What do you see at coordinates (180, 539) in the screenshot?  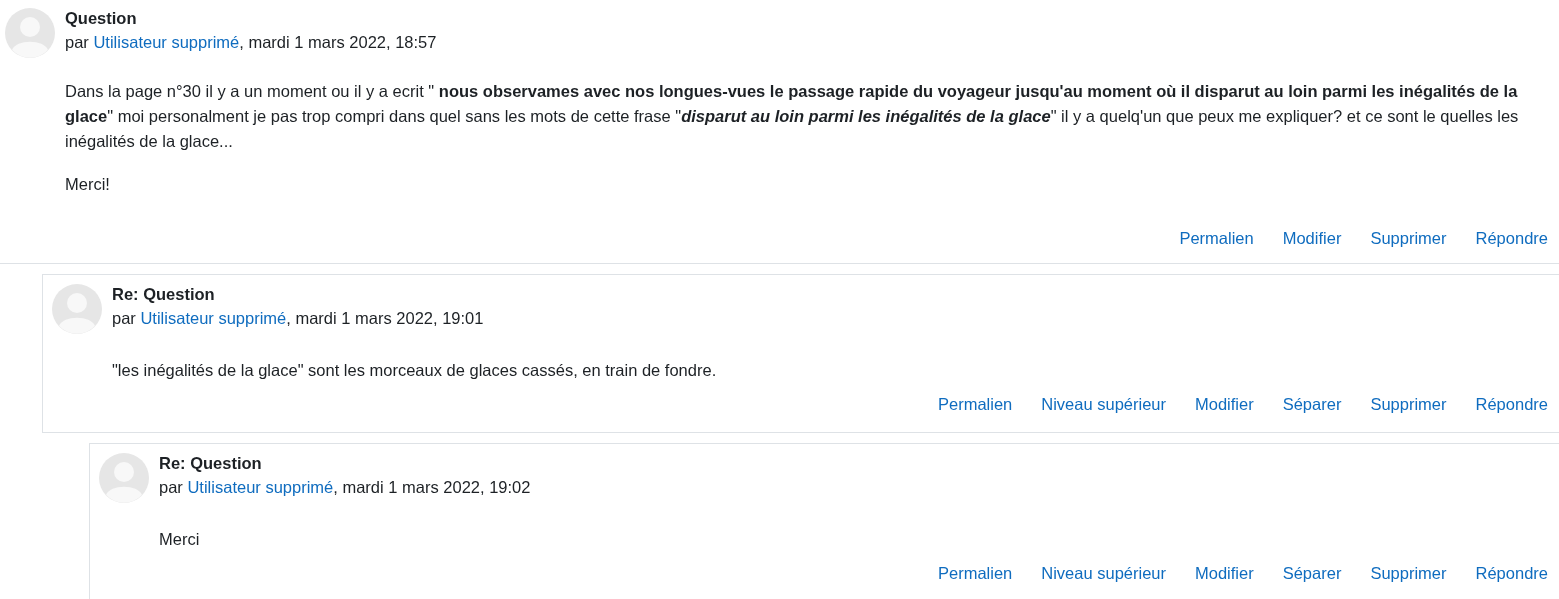 I see `post-text: Merci` at bounding box center [180, 539].